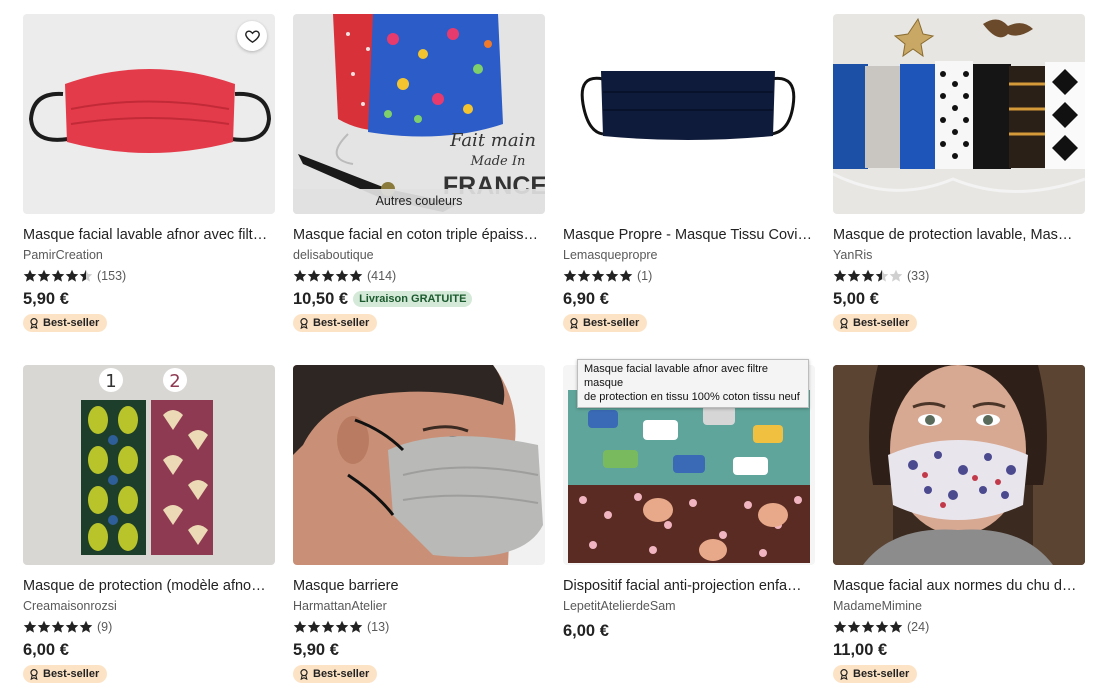 The image size is (1120, 691). What do you see at coordinates (110, 381) in the screenshot?
I see `svg-text: 1` at bounding box center [110, 381].